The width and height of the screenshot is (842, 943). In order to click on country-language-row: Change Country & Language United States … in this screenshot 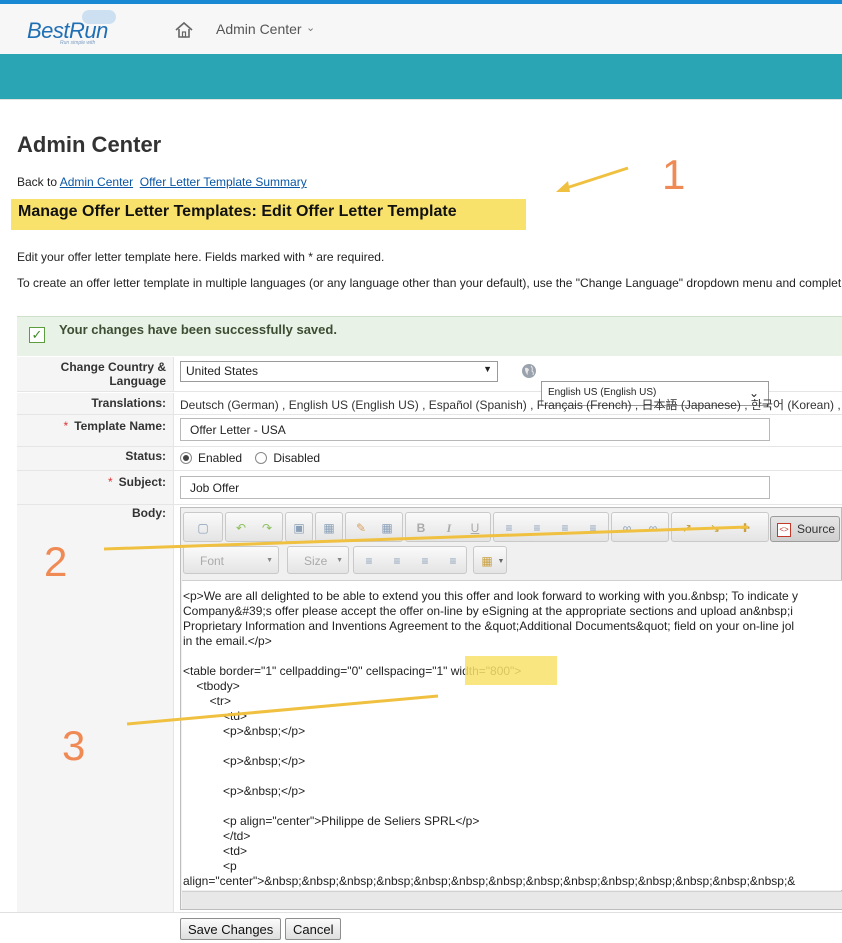, I will do `click(429, 381)`.